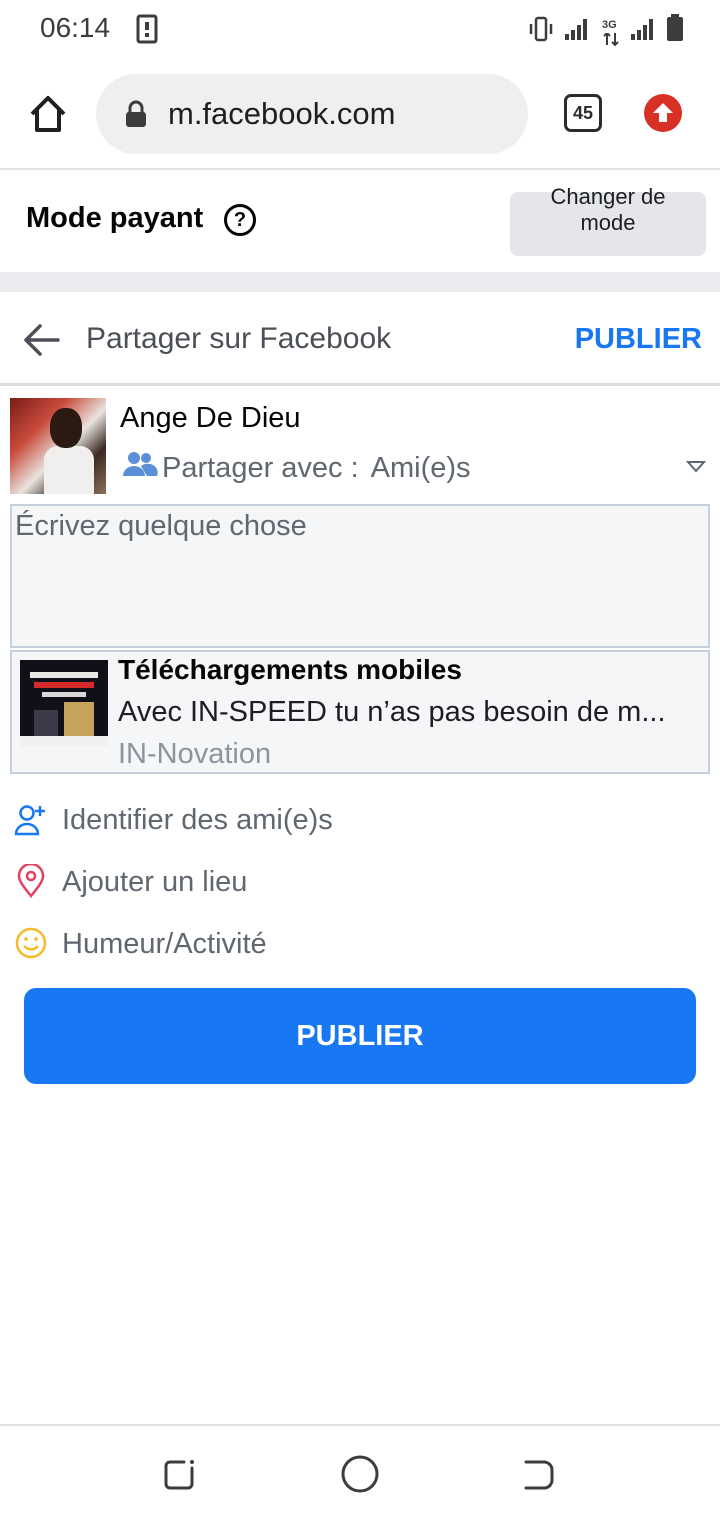 This screenshot has width=720, height=1520. Describe the element at coordinates (240, 220) in the screenshot. I see `help-icon: ?` at that location.